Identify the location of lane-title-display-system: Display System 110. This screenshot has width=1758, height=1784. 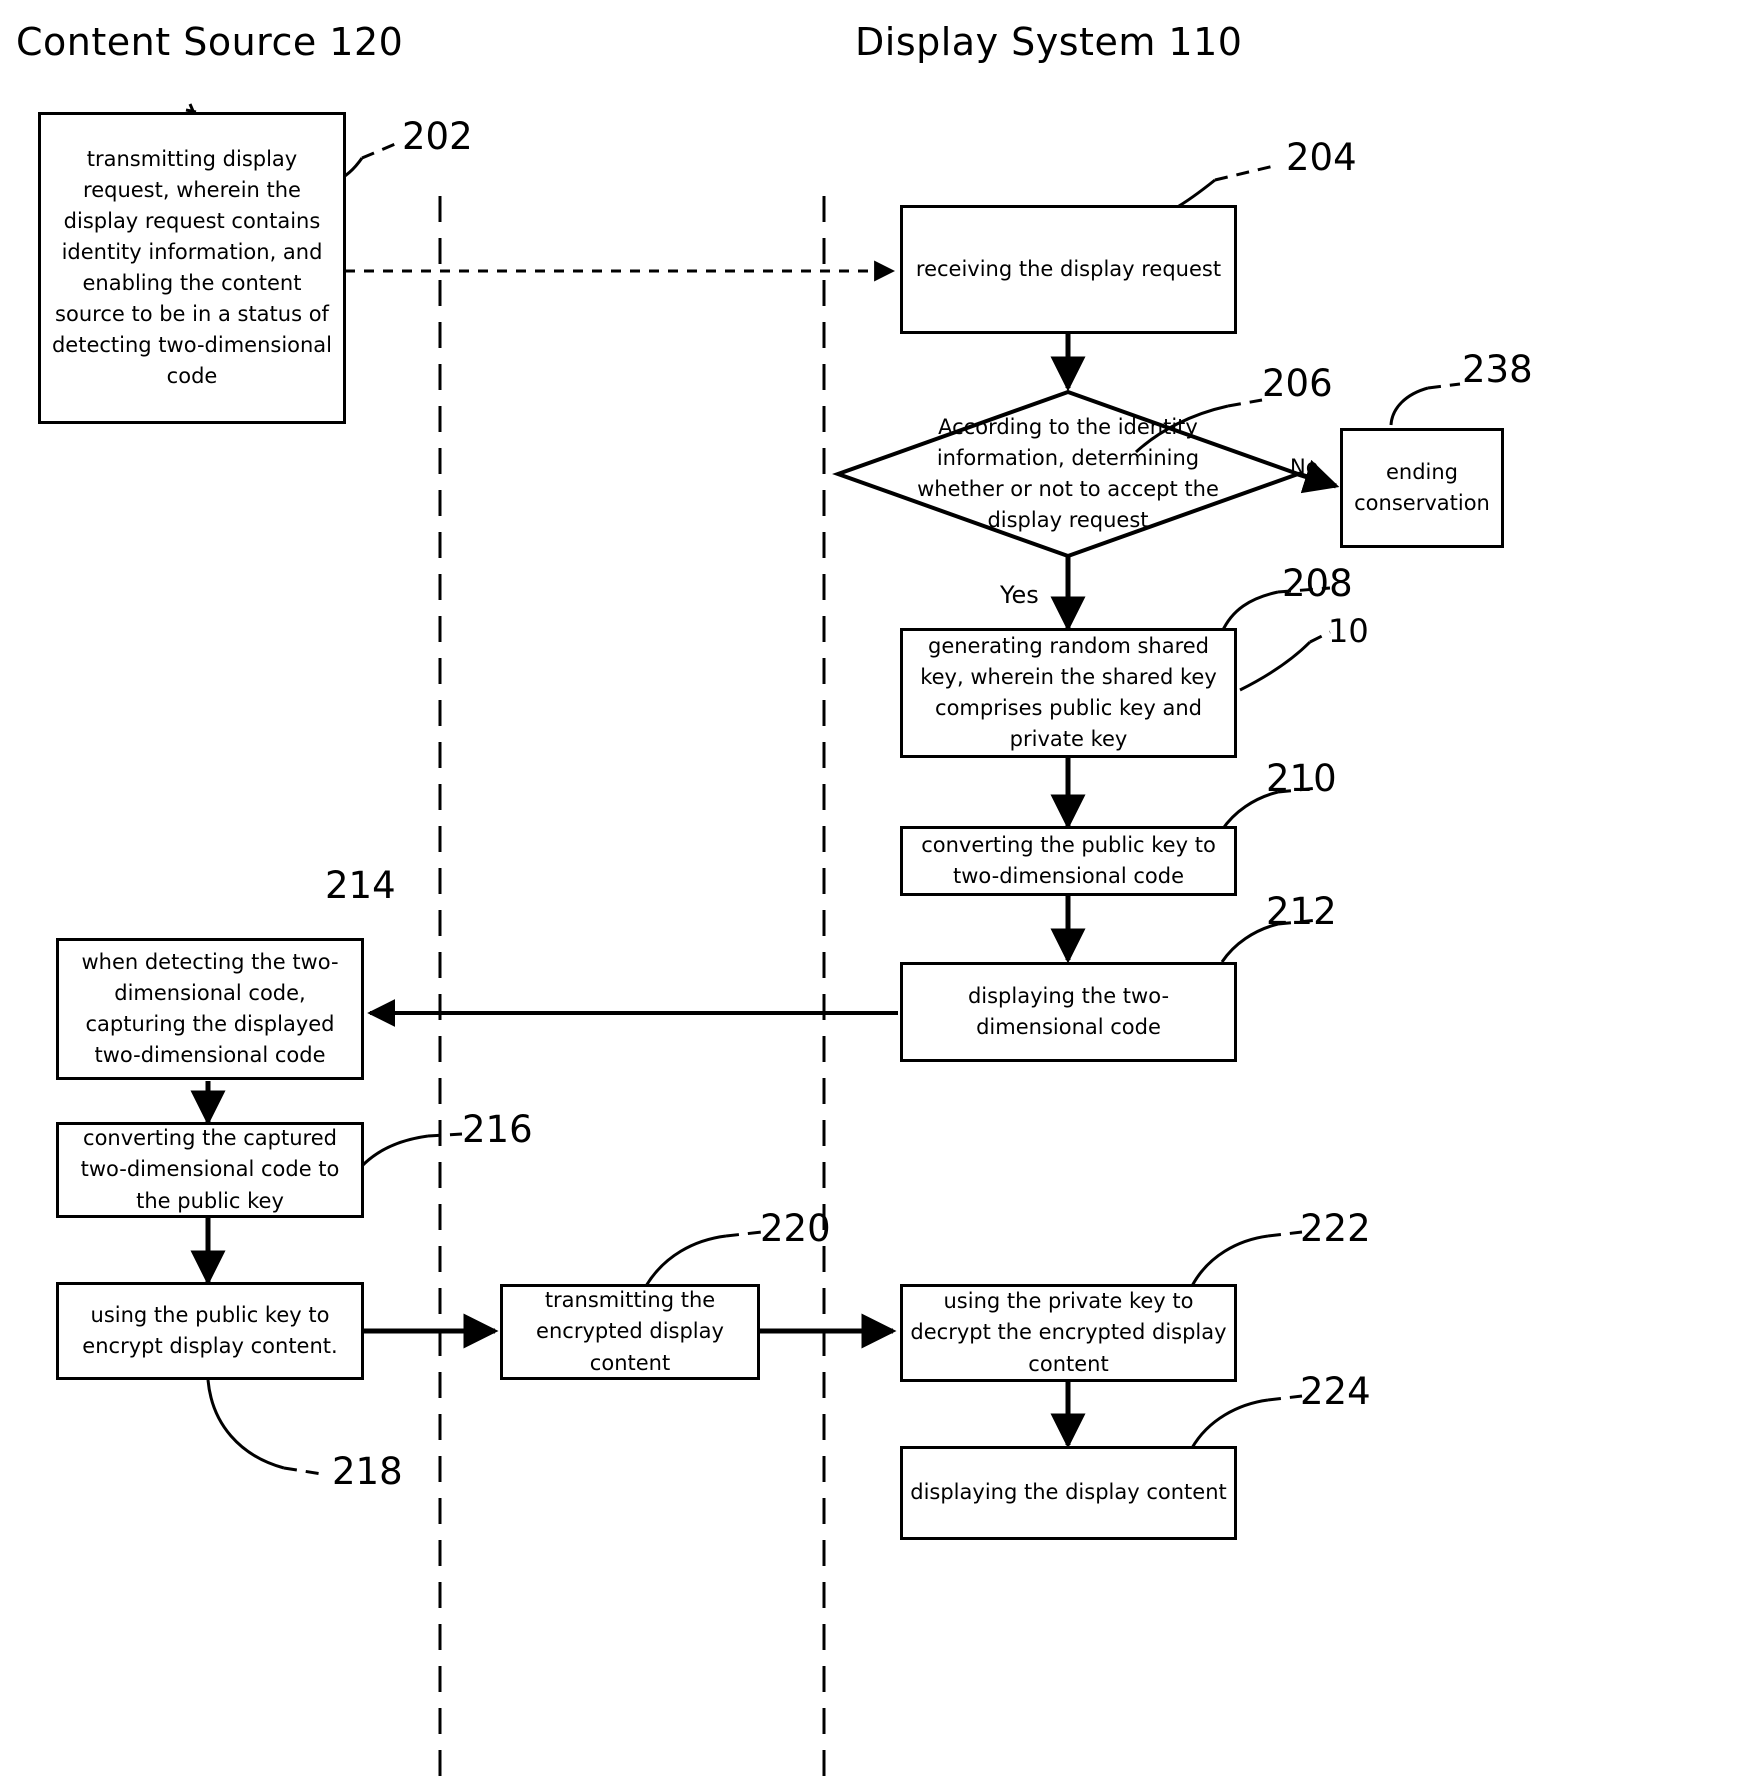
(1049, 42).